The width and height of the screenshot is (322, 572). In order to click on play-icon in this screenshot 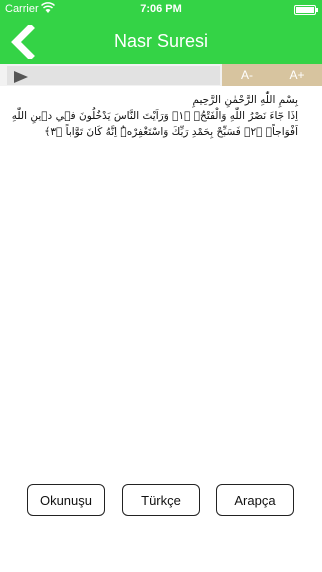, I will do `click(21, 77)`.